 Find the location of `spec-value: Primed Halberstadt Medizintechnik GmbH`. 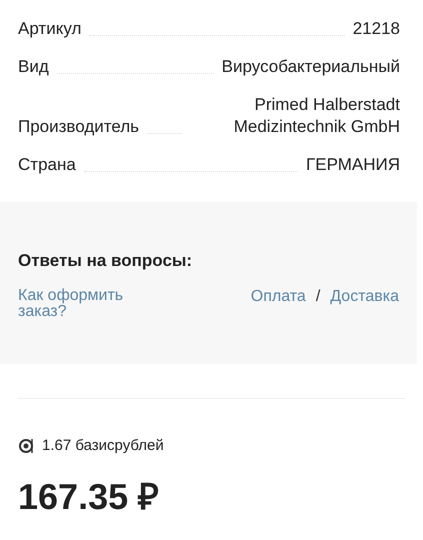

spec-value: Primed Halberstadt Medizintechnik GmbH is located at coordinates (316, 116).